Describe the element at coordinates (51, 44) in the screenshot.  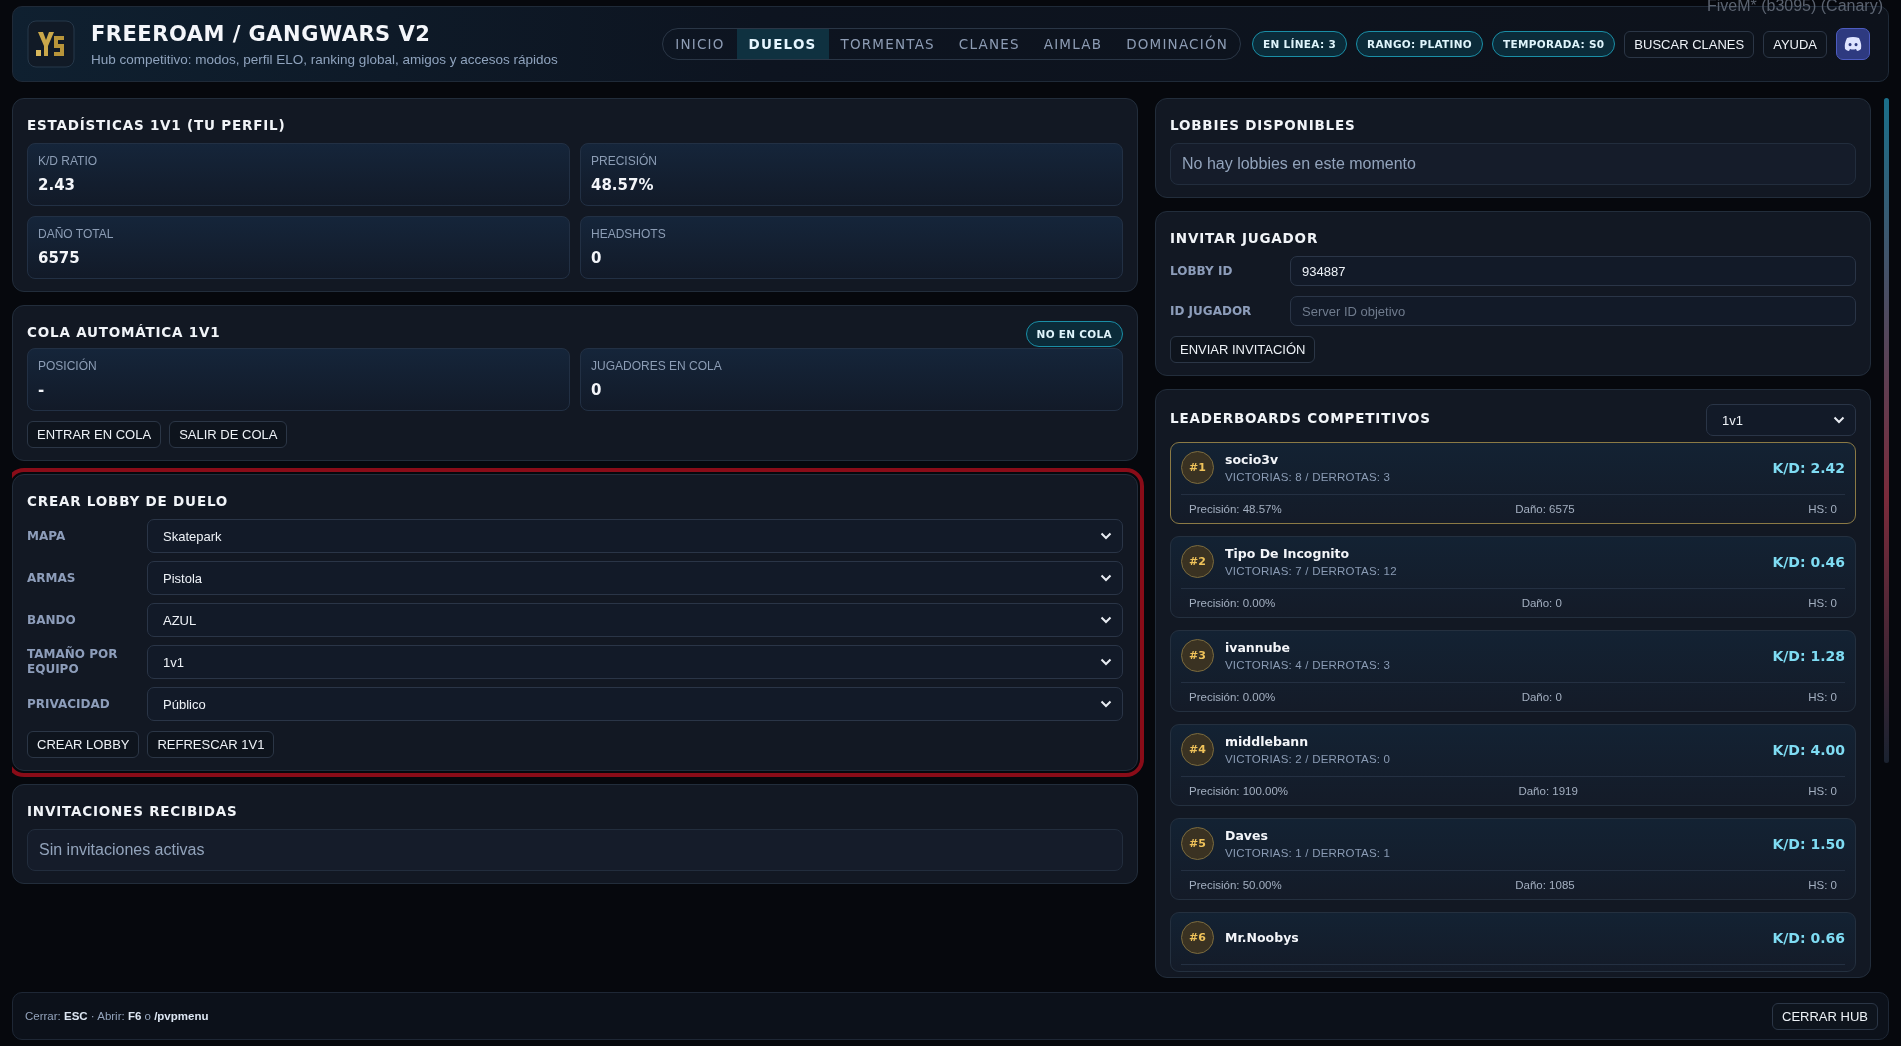
I see `logo-icon` at that location.